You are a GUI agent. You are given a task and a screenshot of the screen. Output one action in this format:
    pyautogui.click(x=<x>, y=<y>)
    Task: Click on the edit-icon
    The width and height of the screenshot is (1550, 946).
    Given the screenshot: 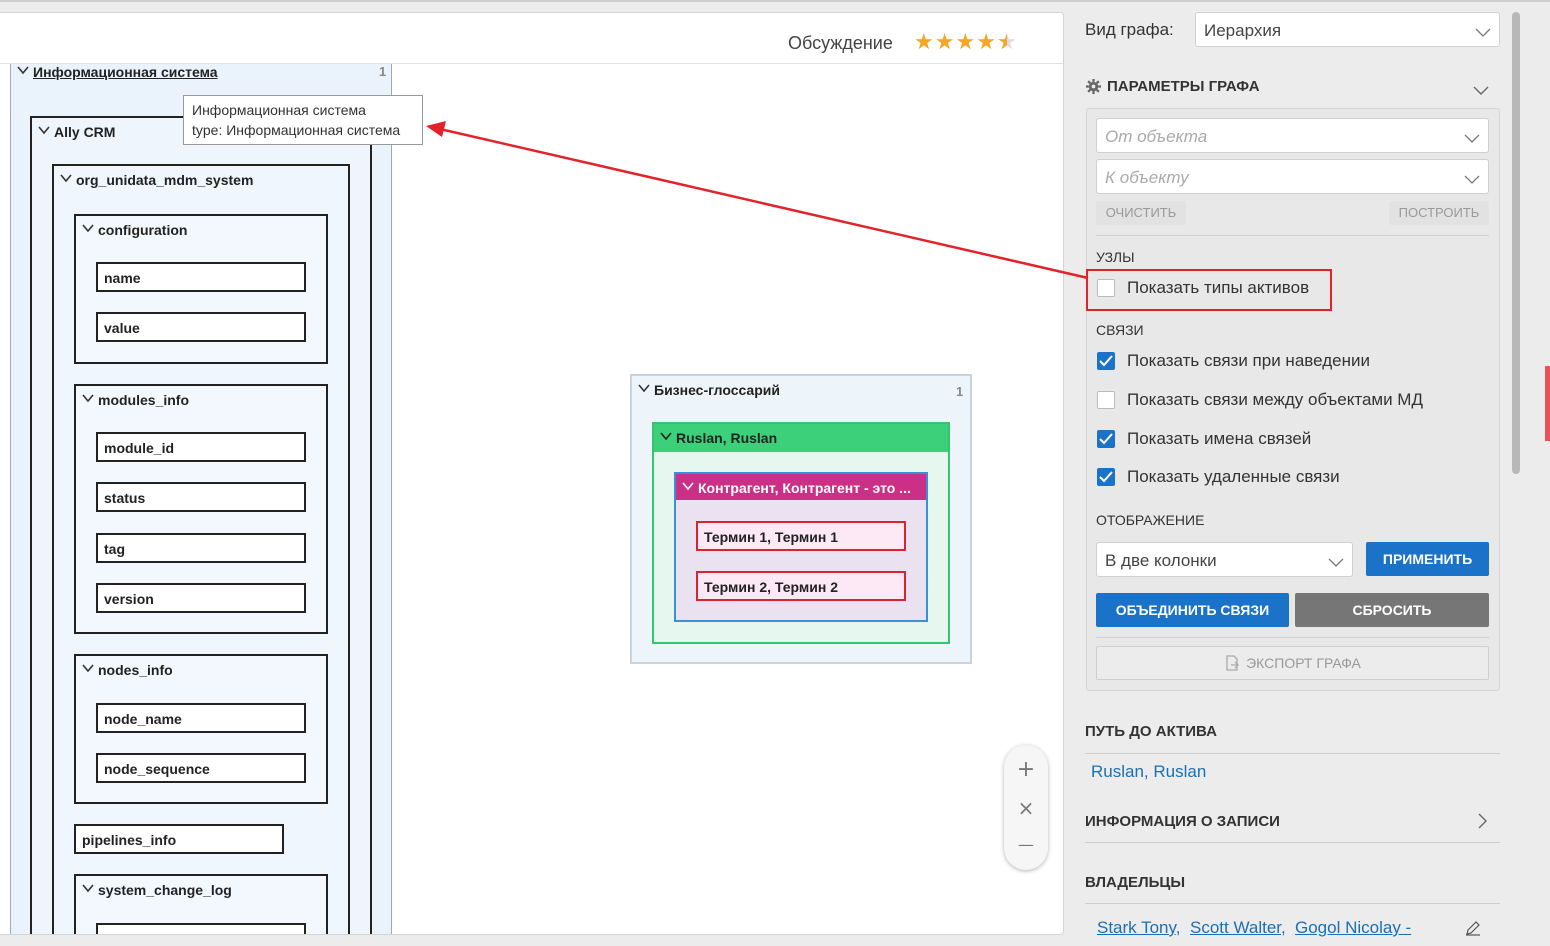 What is the action you would take?
    pyautogui.click(x=1473, y=930)
    